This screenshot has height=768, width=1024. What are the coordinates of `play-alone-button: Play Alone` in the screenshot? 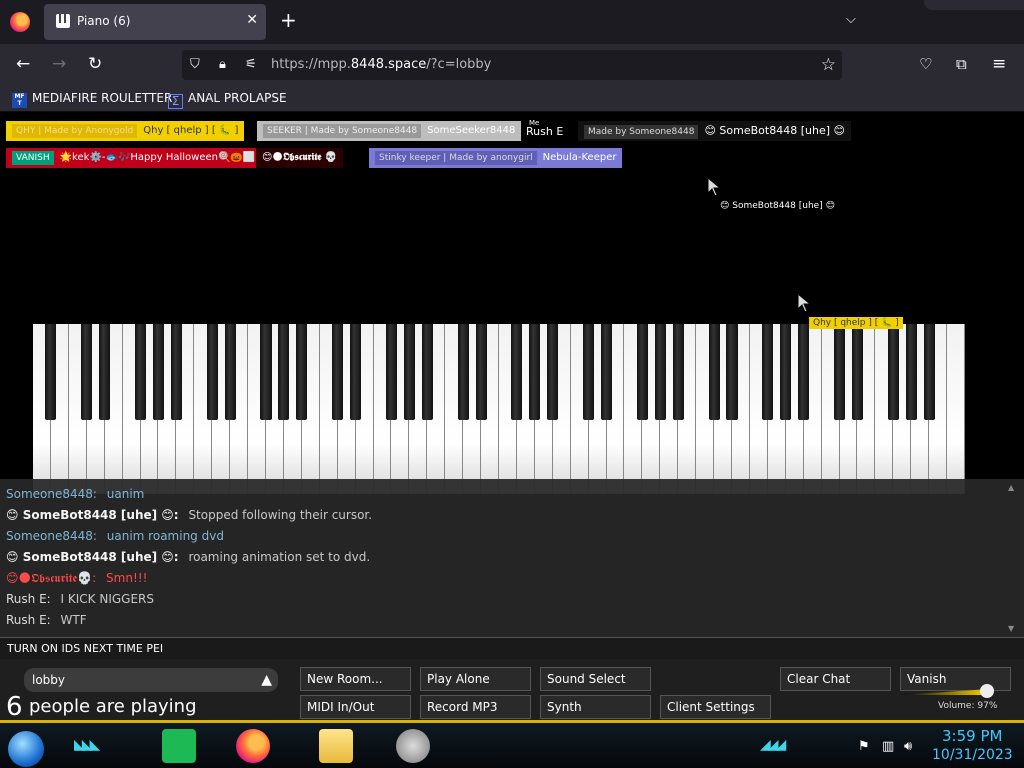 It's located at (475, 679).